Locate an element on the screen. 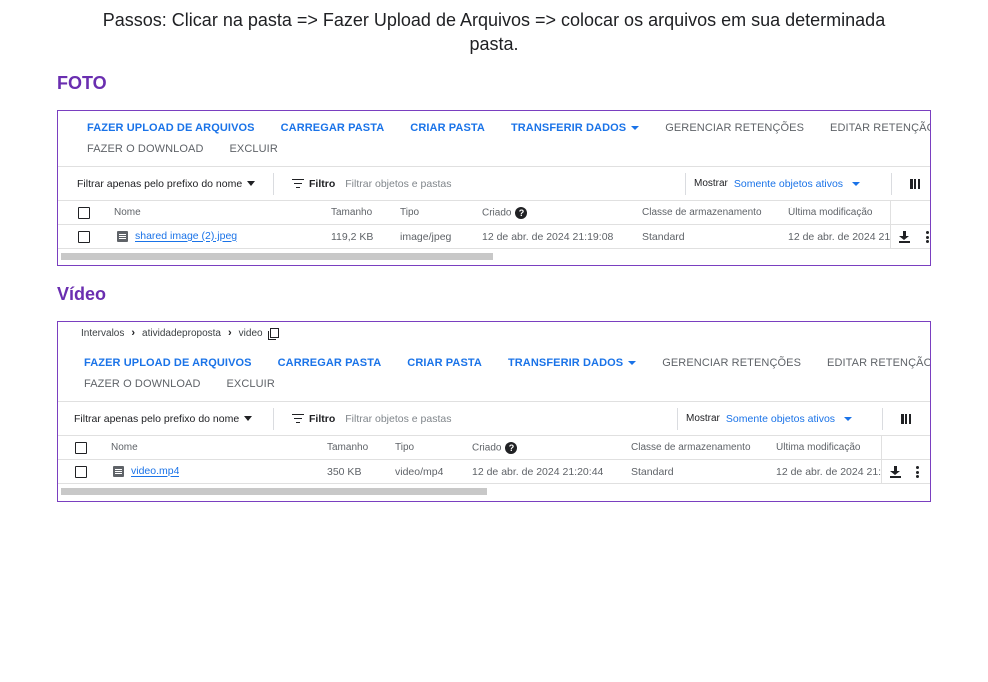  instructions-line-2: pasta. is located at coordinates (494, 44).